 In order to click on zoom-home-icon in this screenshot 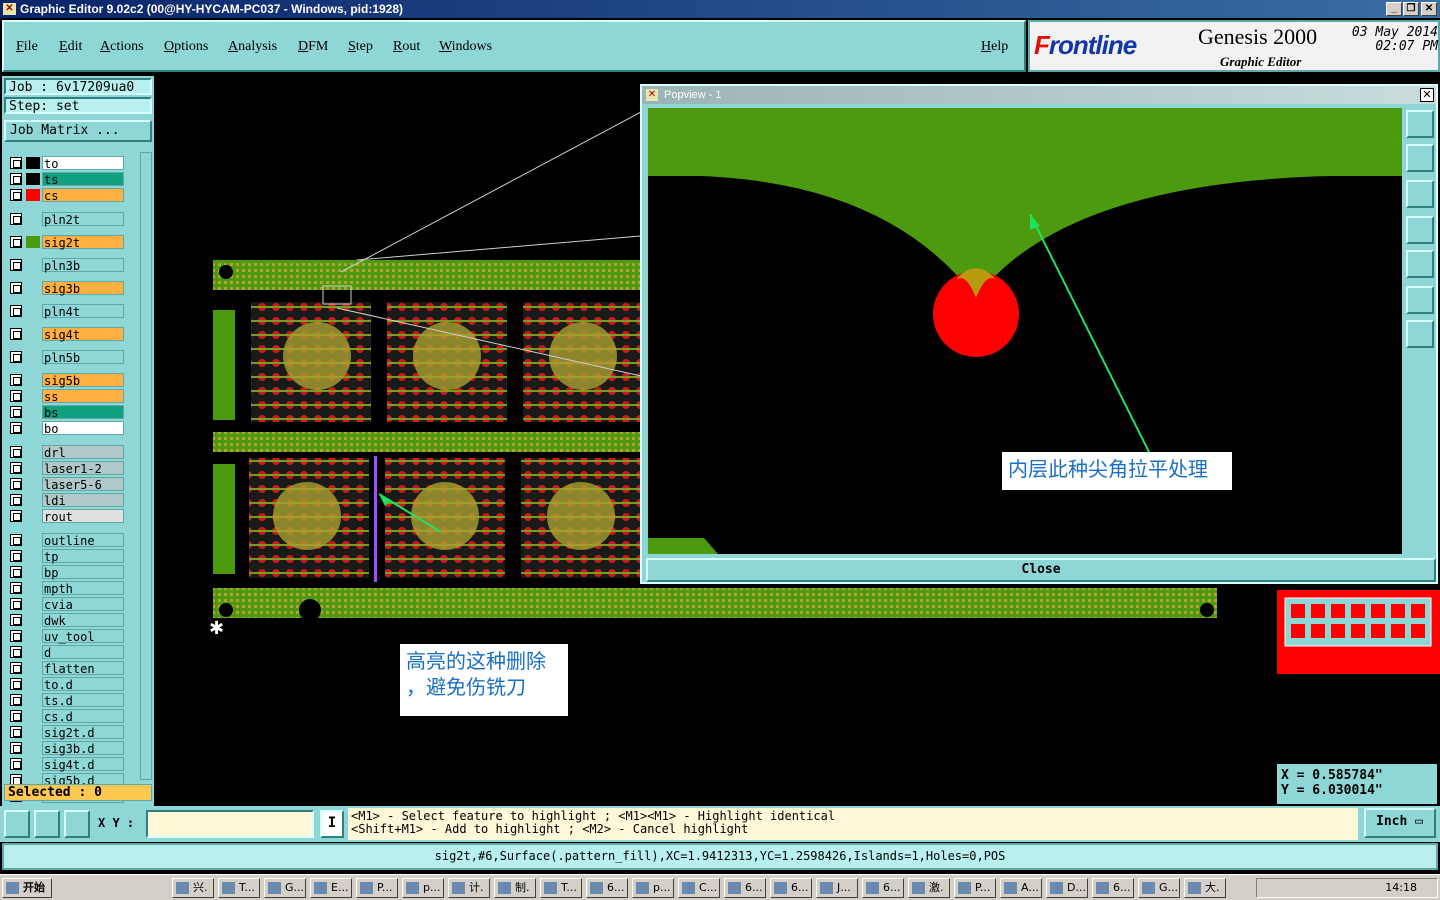, I will do `click(1420, 124)`.